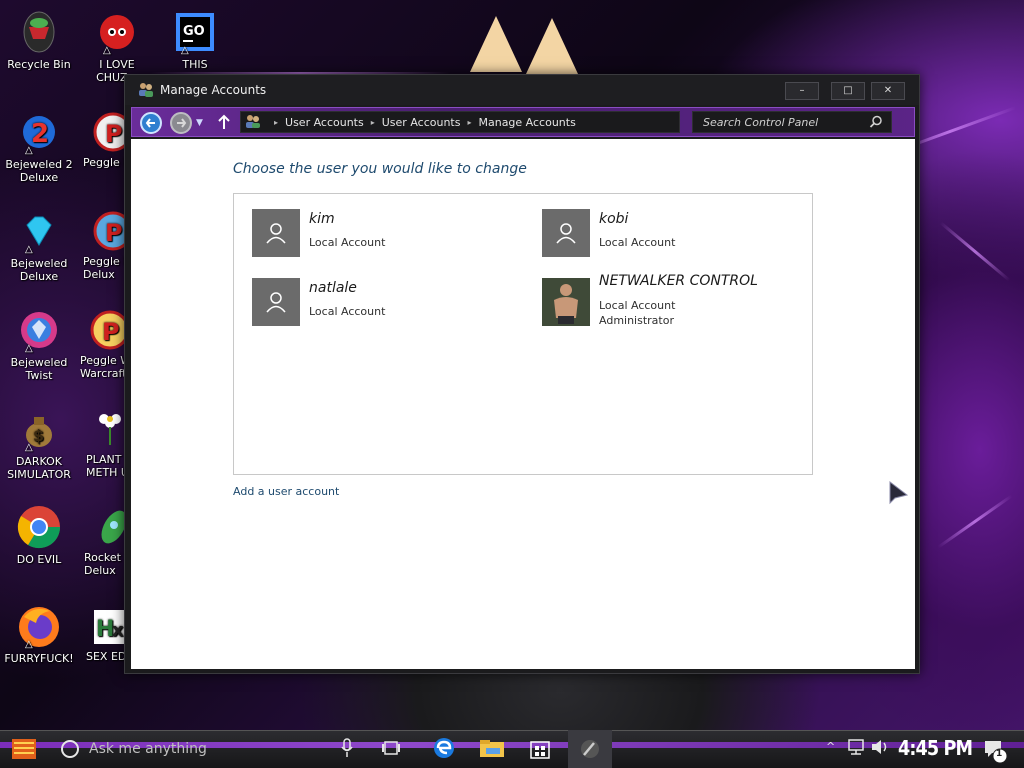 The height and width of the screenshot is (768, 1024). I want to click on store-button, so click(540, 750).